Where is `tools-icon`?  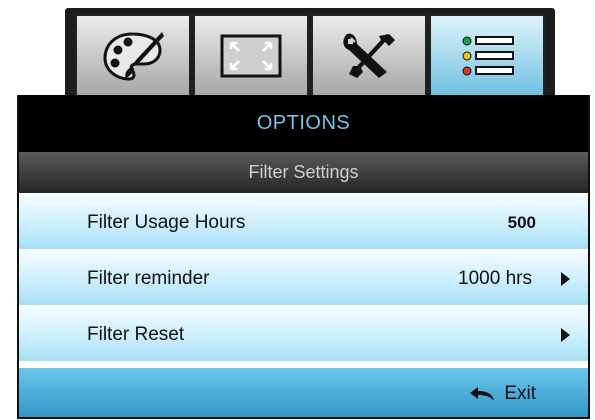
tools-icon is located at coordinates (369, 55).